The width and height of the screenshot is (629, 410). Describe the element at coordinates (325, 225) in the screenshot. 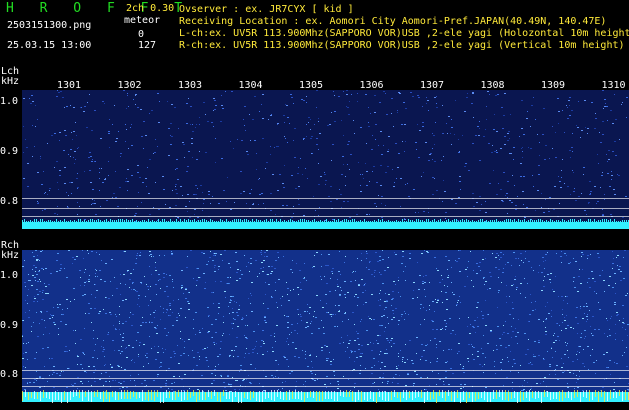

I see `lch-carrier-band` at that location.